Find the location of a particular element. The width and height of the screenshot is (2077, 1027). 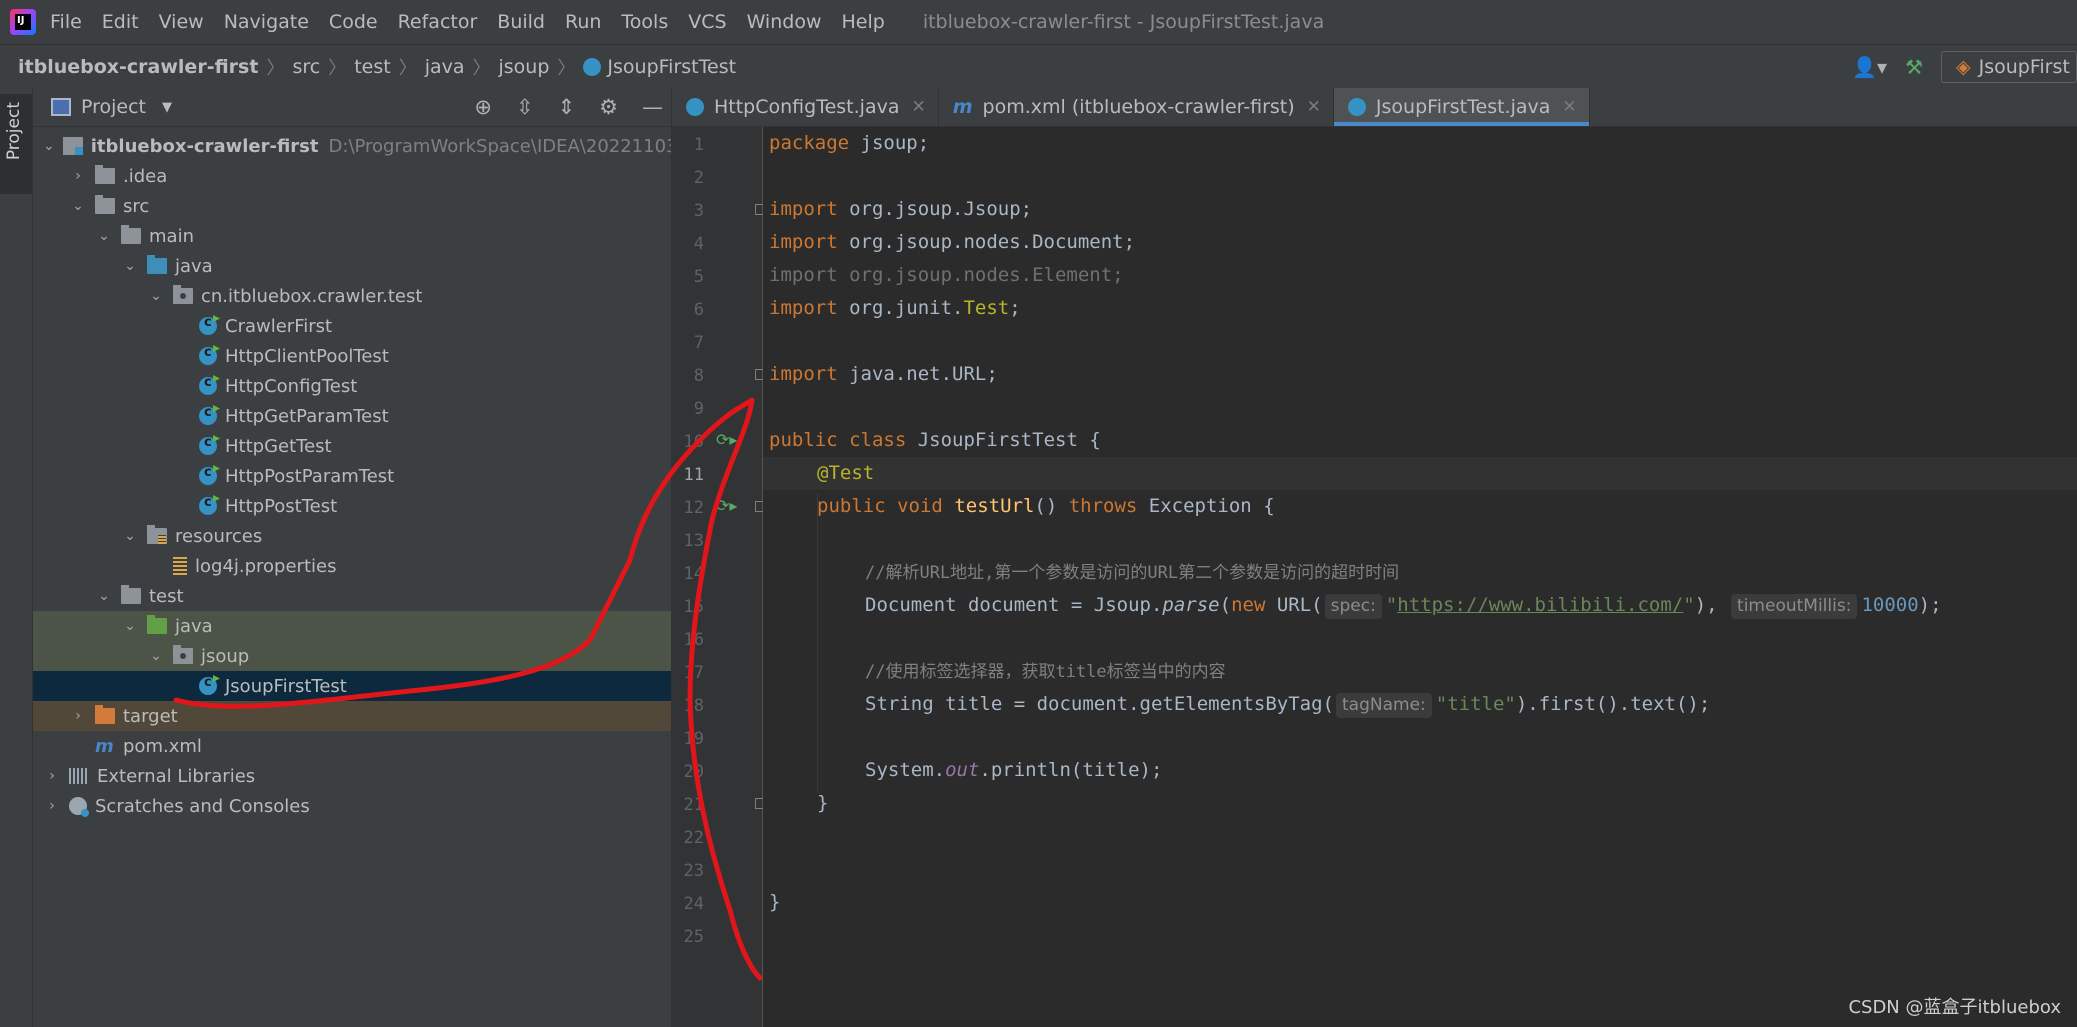

menu-help: Help is located at coordinates (862, 22).